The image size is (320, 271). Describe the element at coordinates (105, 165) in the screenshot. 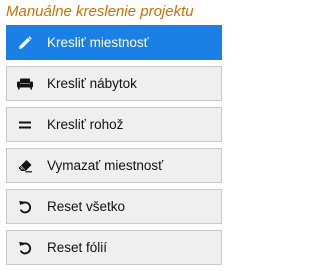

I see `erase-room-label: Vymazať miestnosť` at that location.